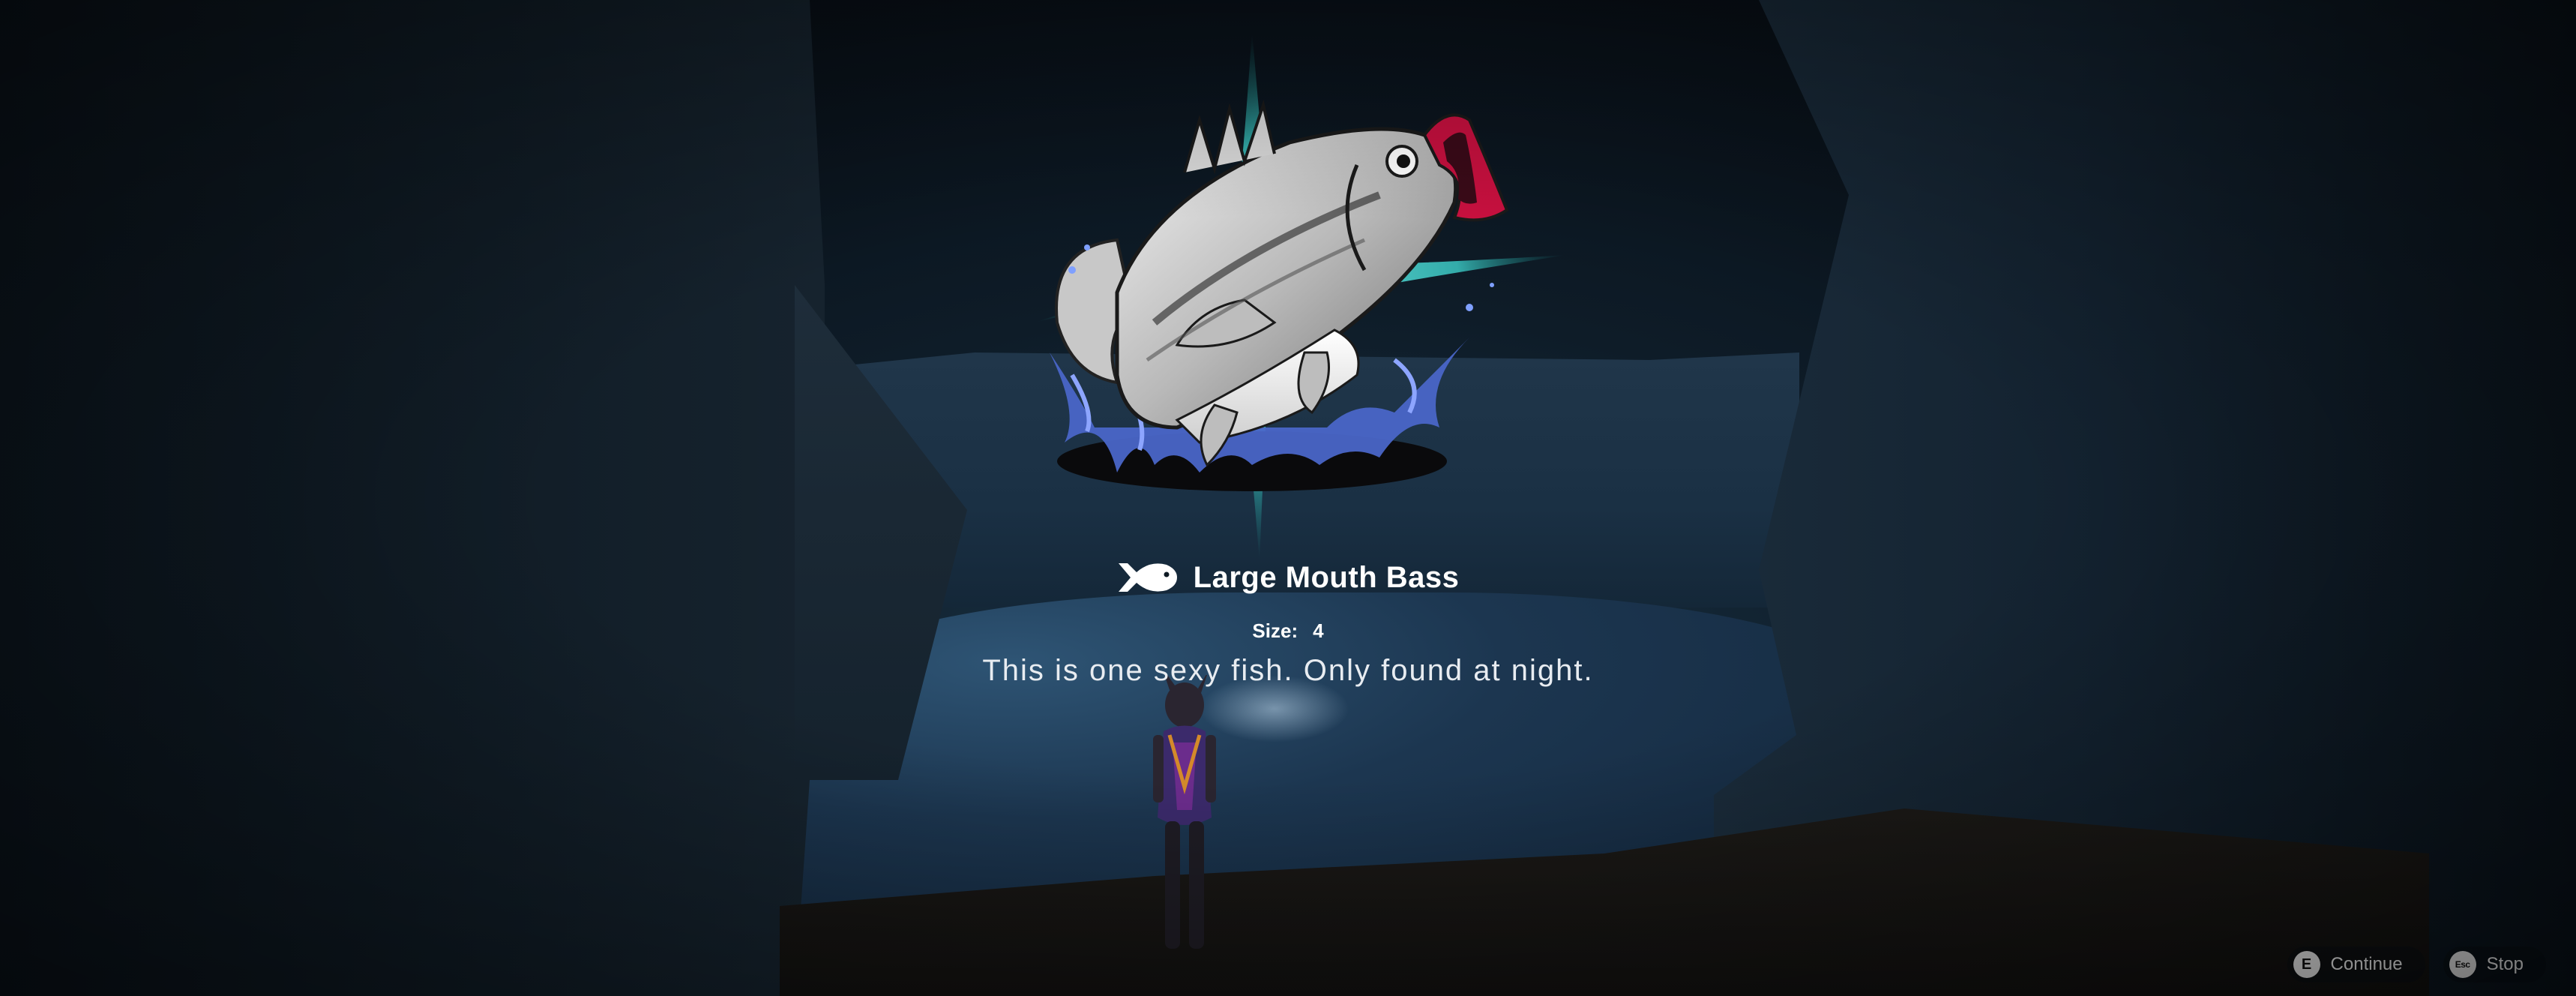  Describe the element at coordinates (1275, 631) in the screenshot. I see `size-label: Size:` at that location.